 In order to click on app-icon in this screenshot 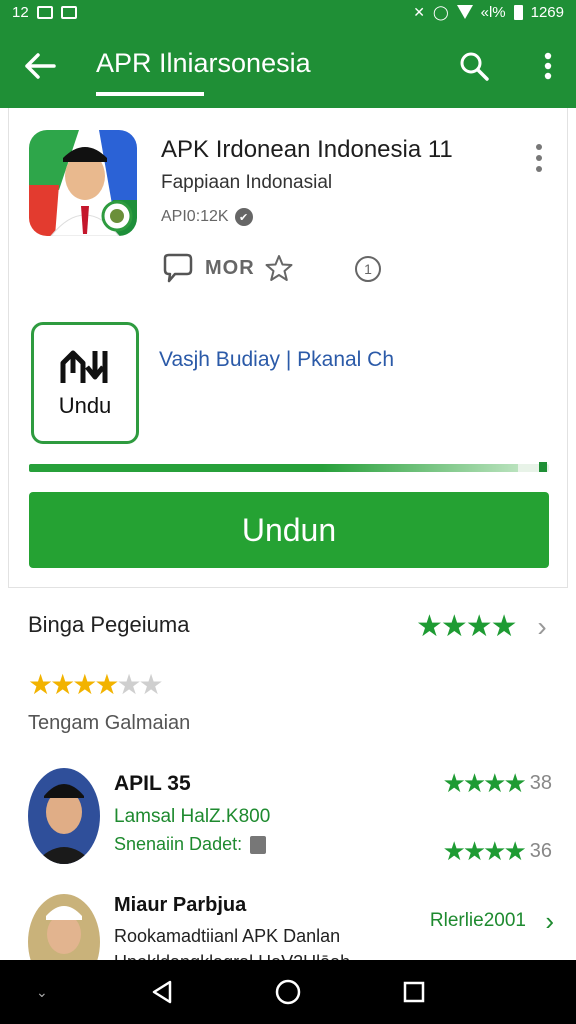, I will do `click(83, 183)`.